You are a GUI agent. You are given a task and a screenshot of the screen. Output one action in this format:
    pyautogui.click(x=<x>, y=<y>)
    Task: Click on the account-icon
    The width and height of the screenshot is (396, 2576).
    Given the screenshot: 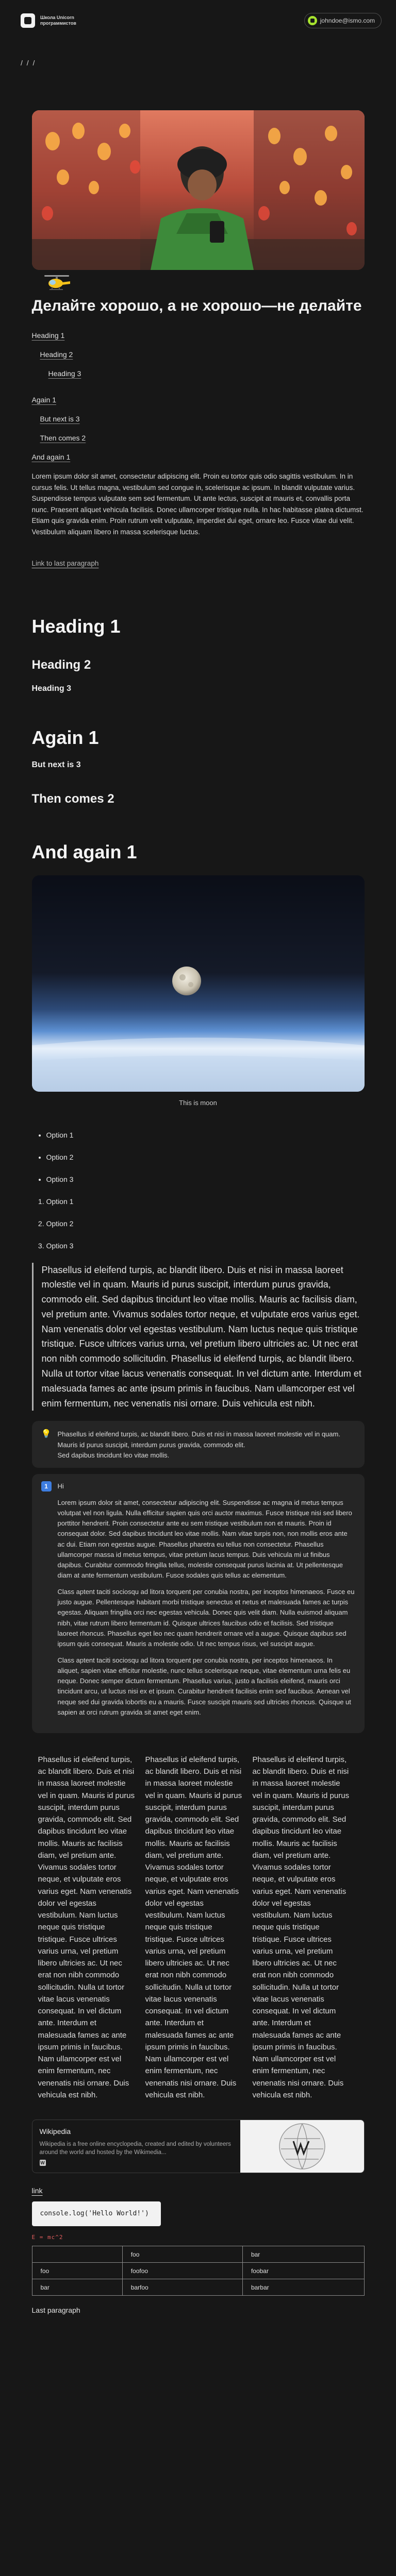 What is the action you would take?
    pyautogui.click(x=312, y=20)
    